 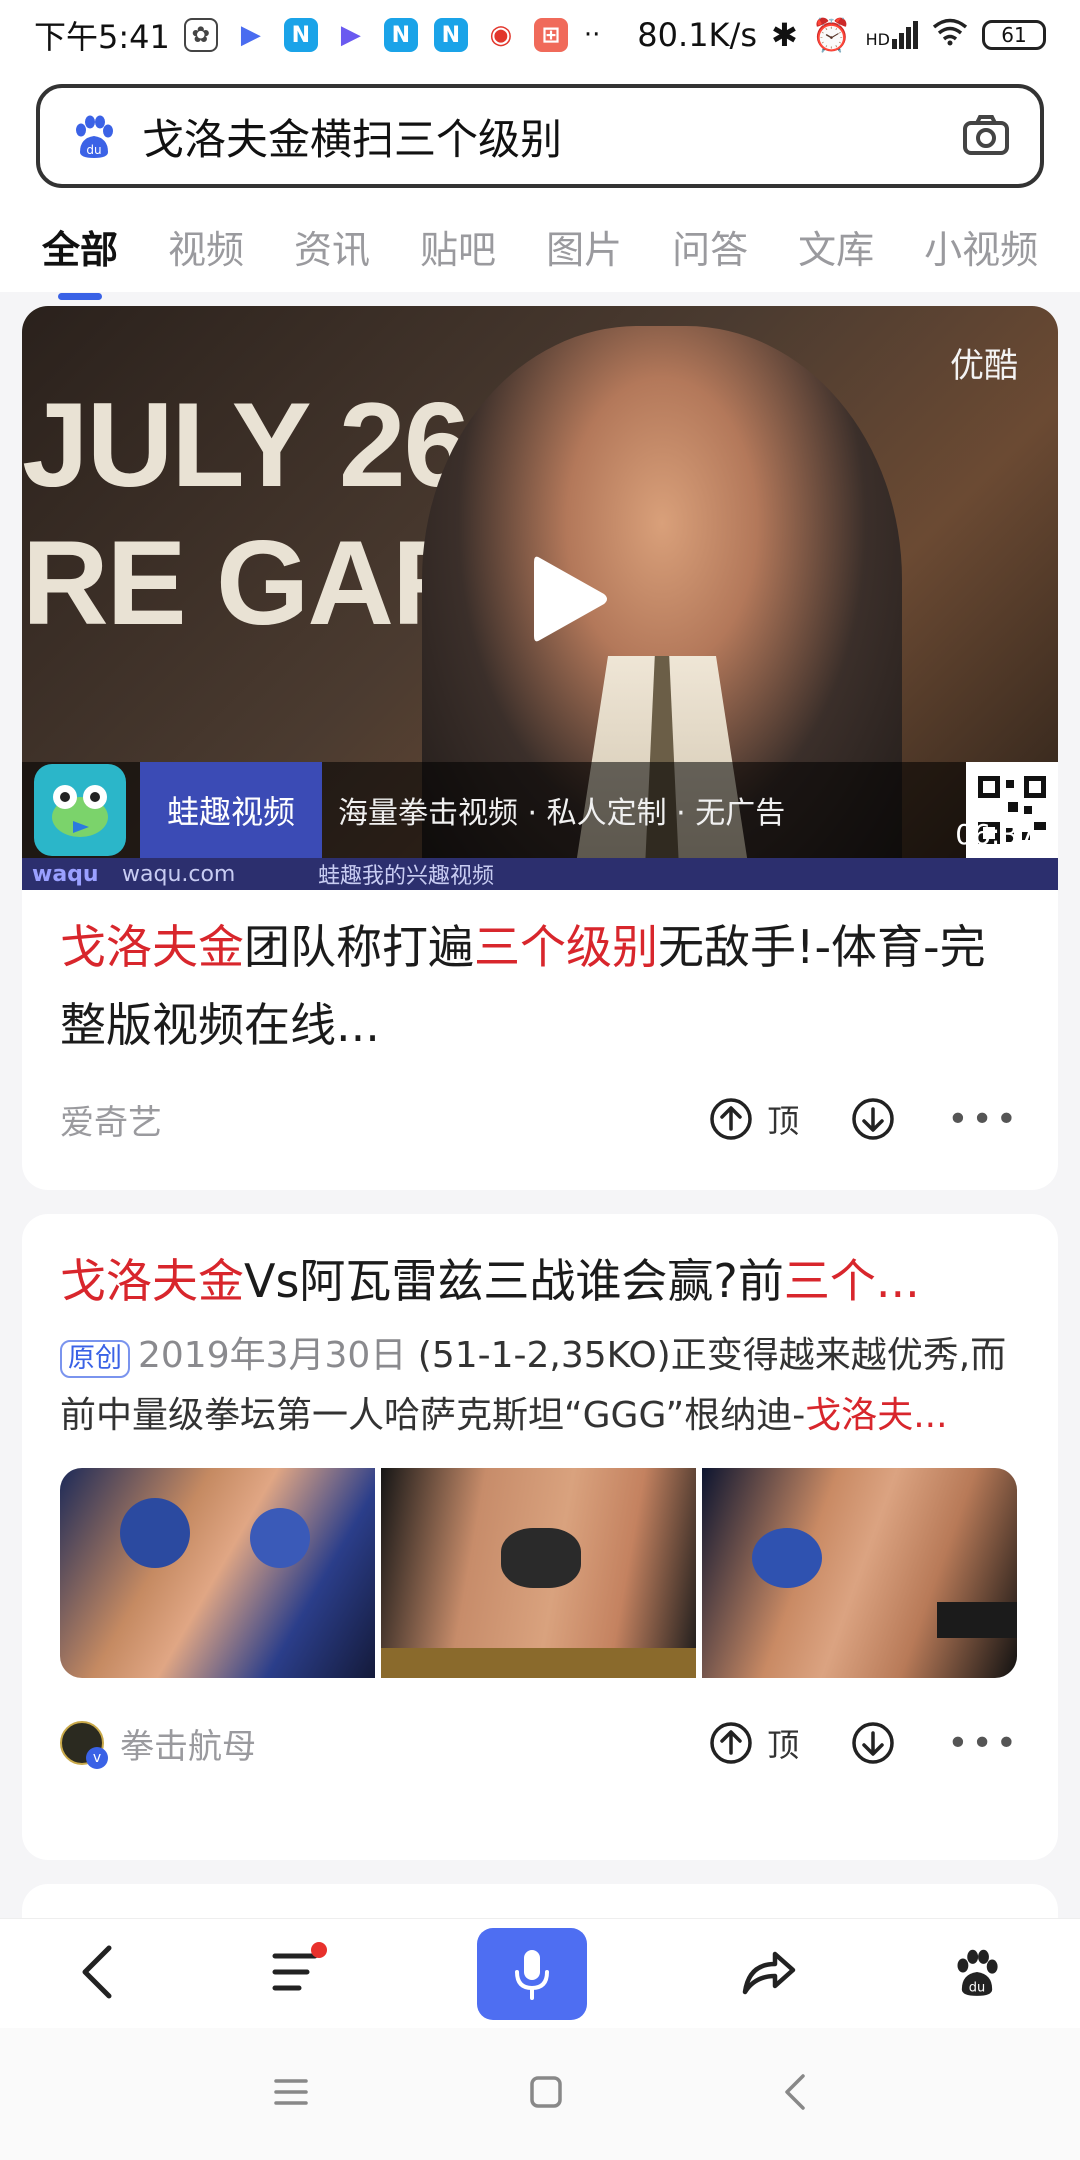 What do you see at coordinates (206, 246) in the screenshot?
I see `tab-video: 视频` at bounding box center [206, 246].